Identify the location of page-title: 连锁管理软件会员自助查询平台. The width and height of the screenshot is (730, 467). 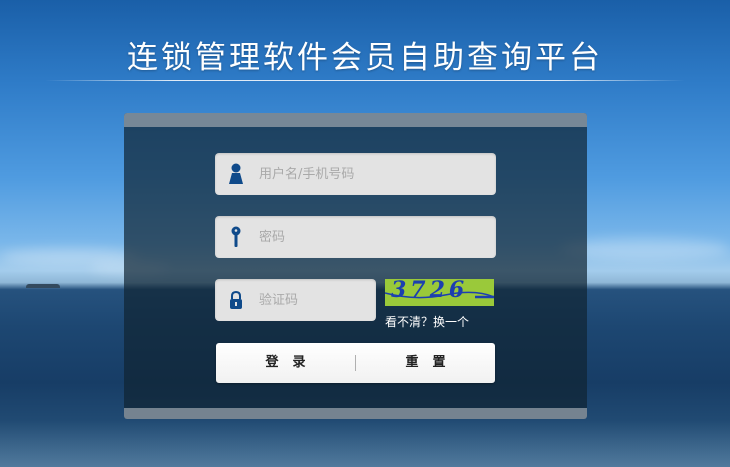
(365, 58).